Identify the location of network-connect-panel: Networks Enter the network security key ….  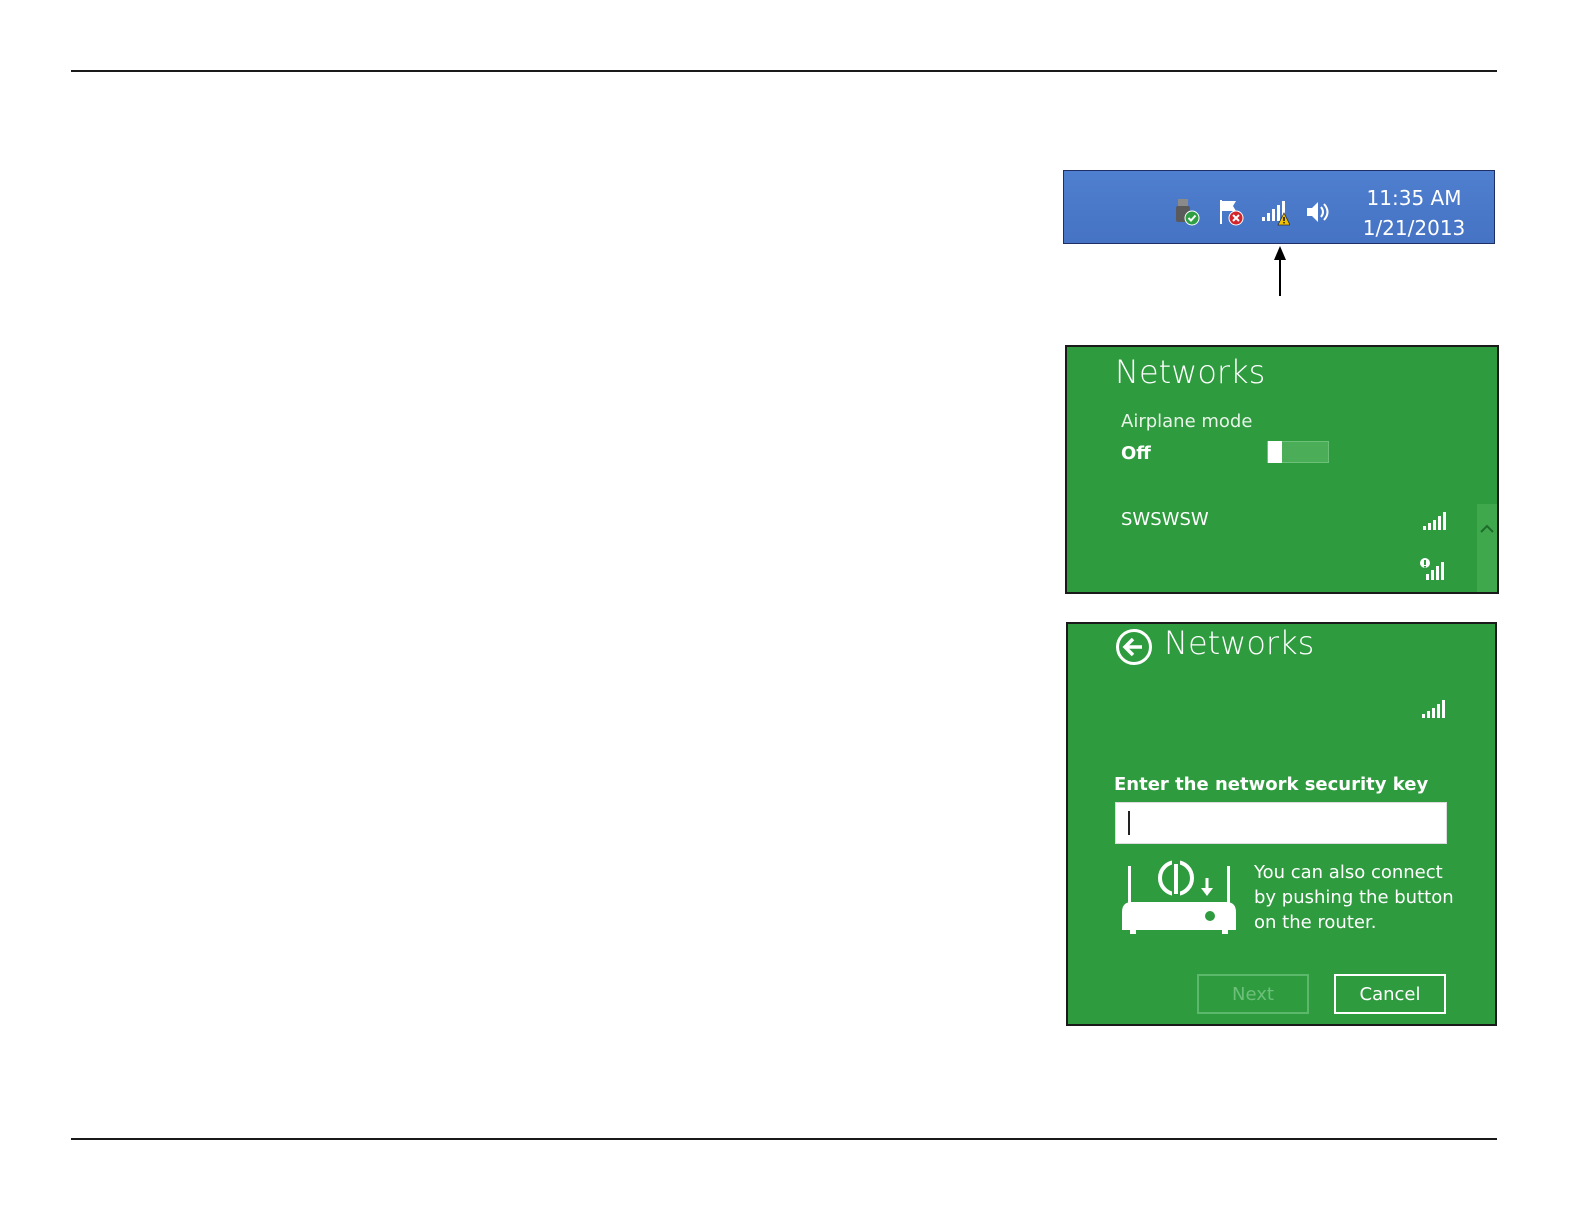
(1281, 824).